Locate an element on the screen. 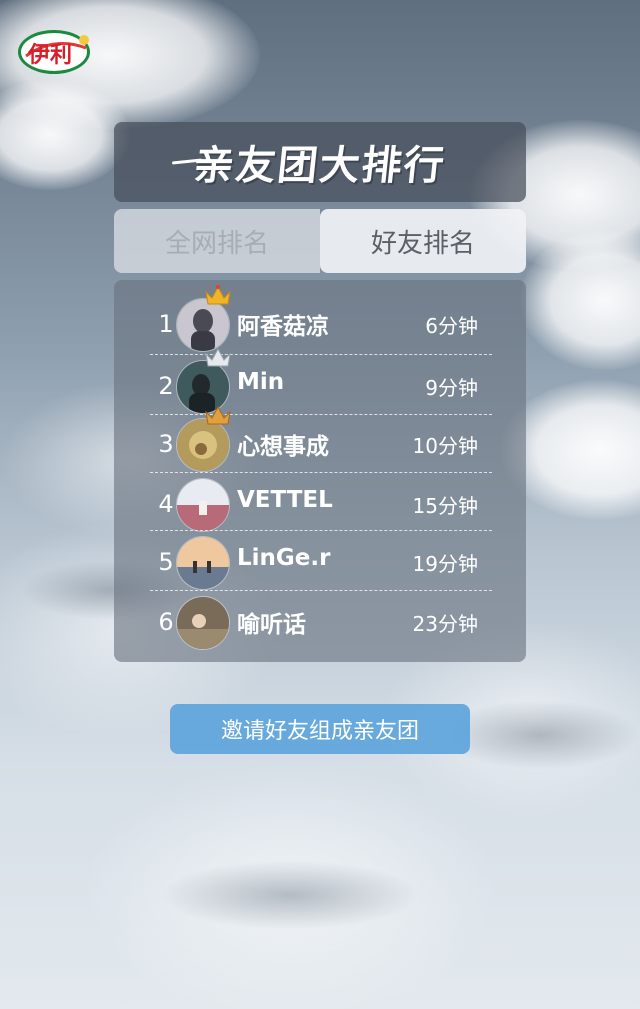 The image size is (640, 1009). rank-number: 5 is located at coordinates (166, 562).